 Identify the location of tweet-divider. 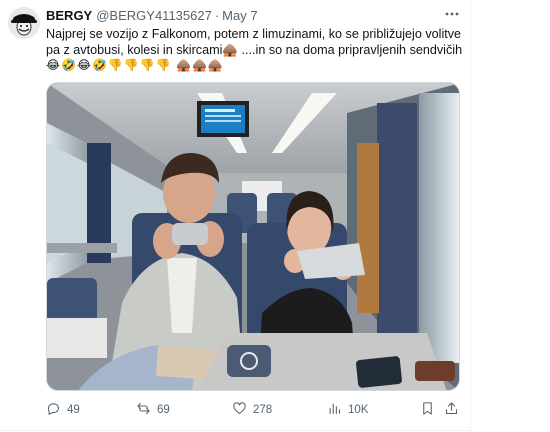
(235, 430).